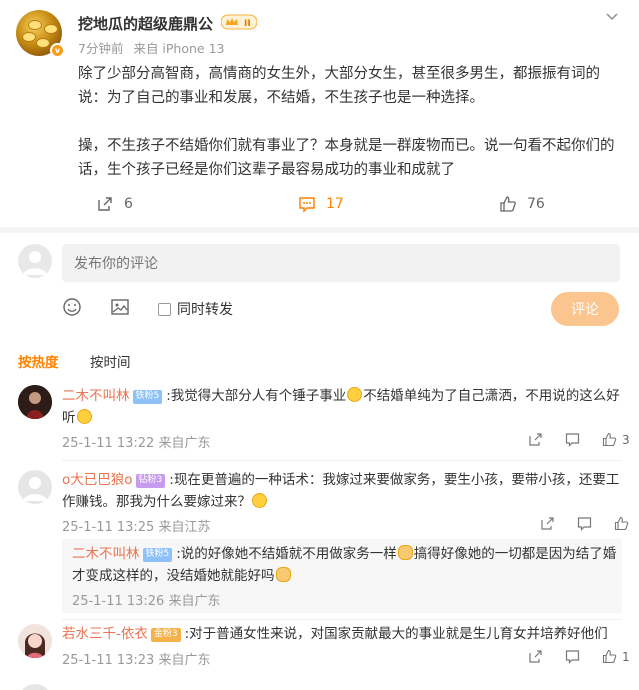 This screenshot has width=639, height=690. Describe the element at coordinates (96, 396) in the screenshot. I see `commenter-name: 二木不叫林` at that location.